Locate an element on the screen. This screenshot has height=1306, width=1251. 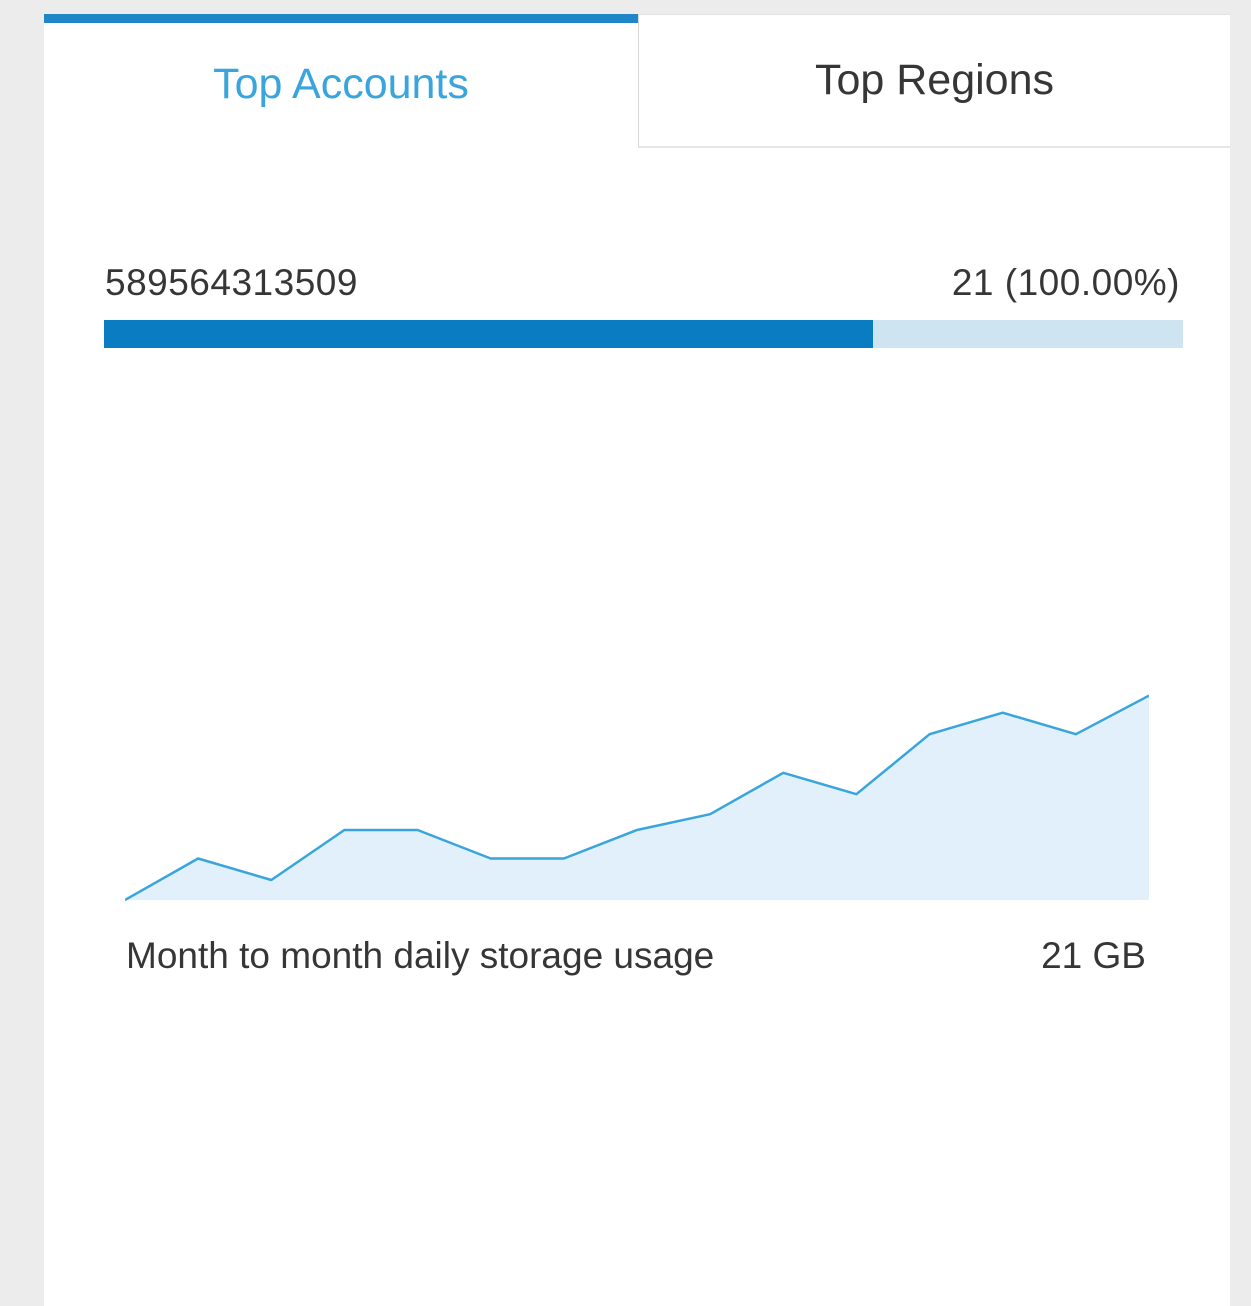
usage-caption: Month to month daily storage usage is located at coordinates (420, 955).